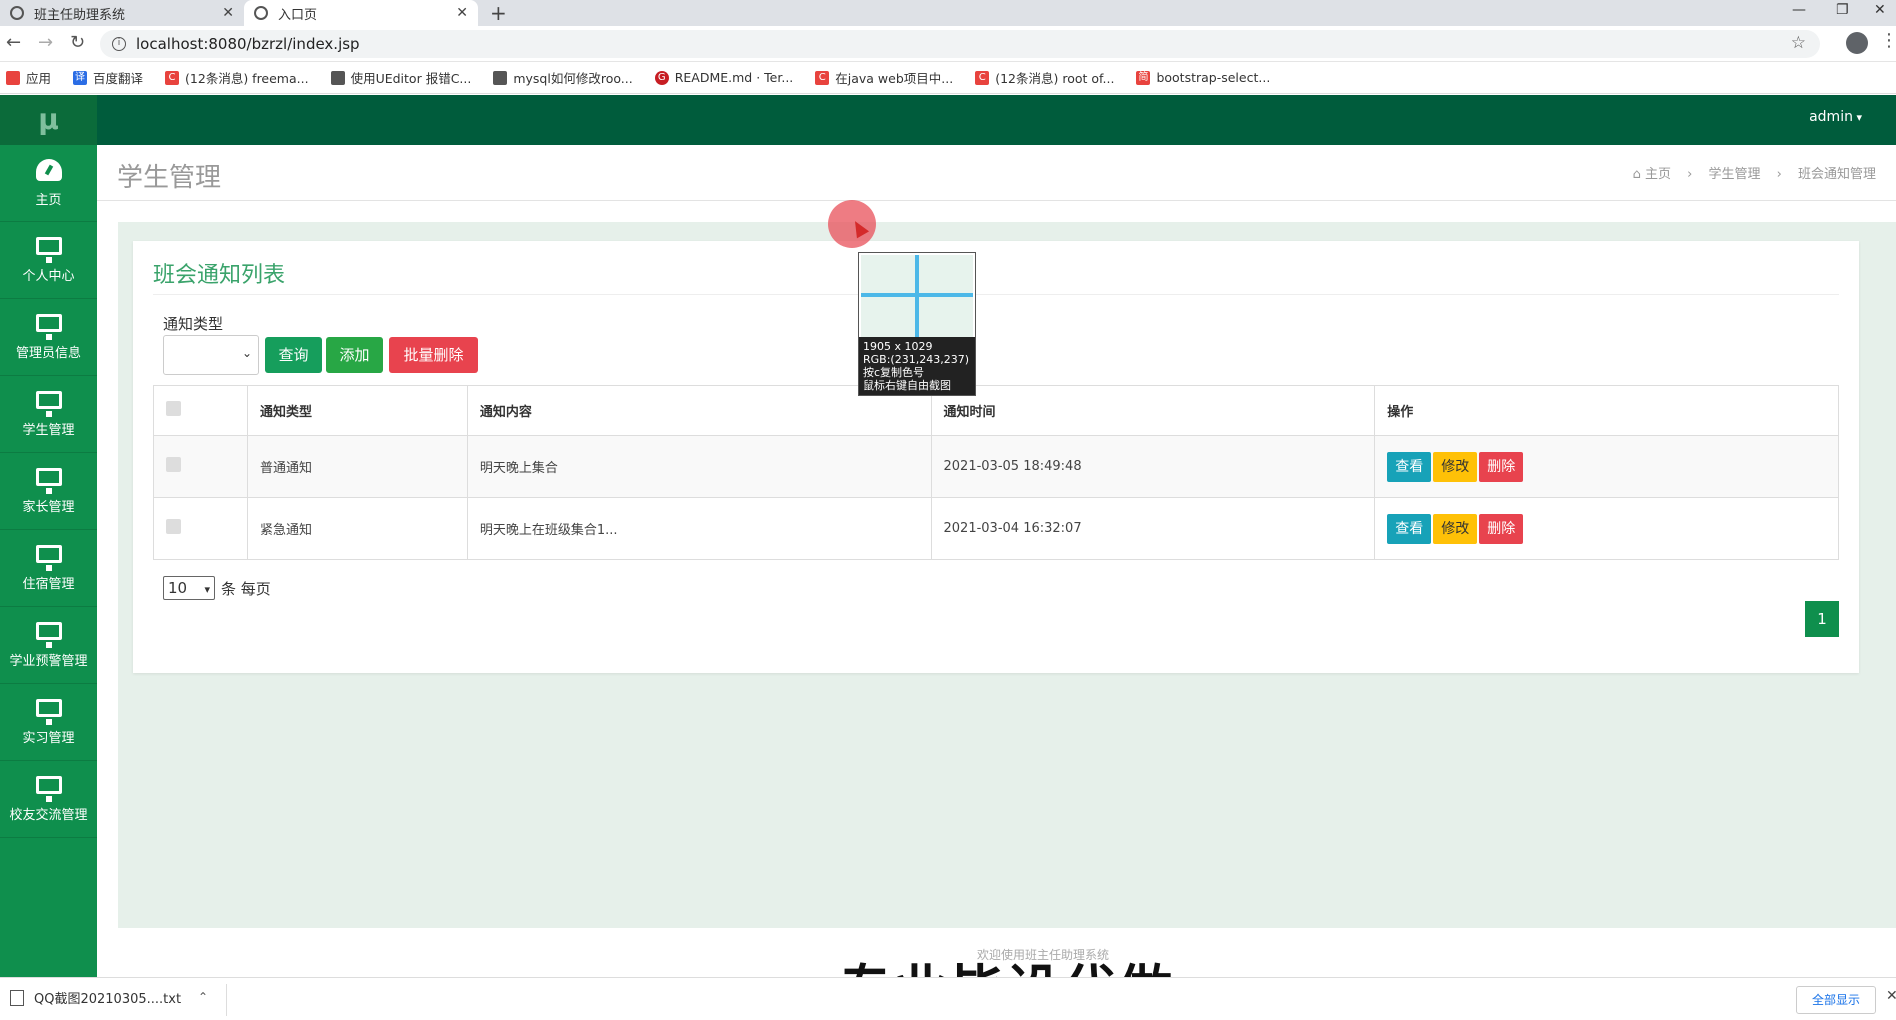 The width and height of the screenshot is (1896, 1020). I want to click on sidebar-item-profile: 个人中心, so click(48, 260).